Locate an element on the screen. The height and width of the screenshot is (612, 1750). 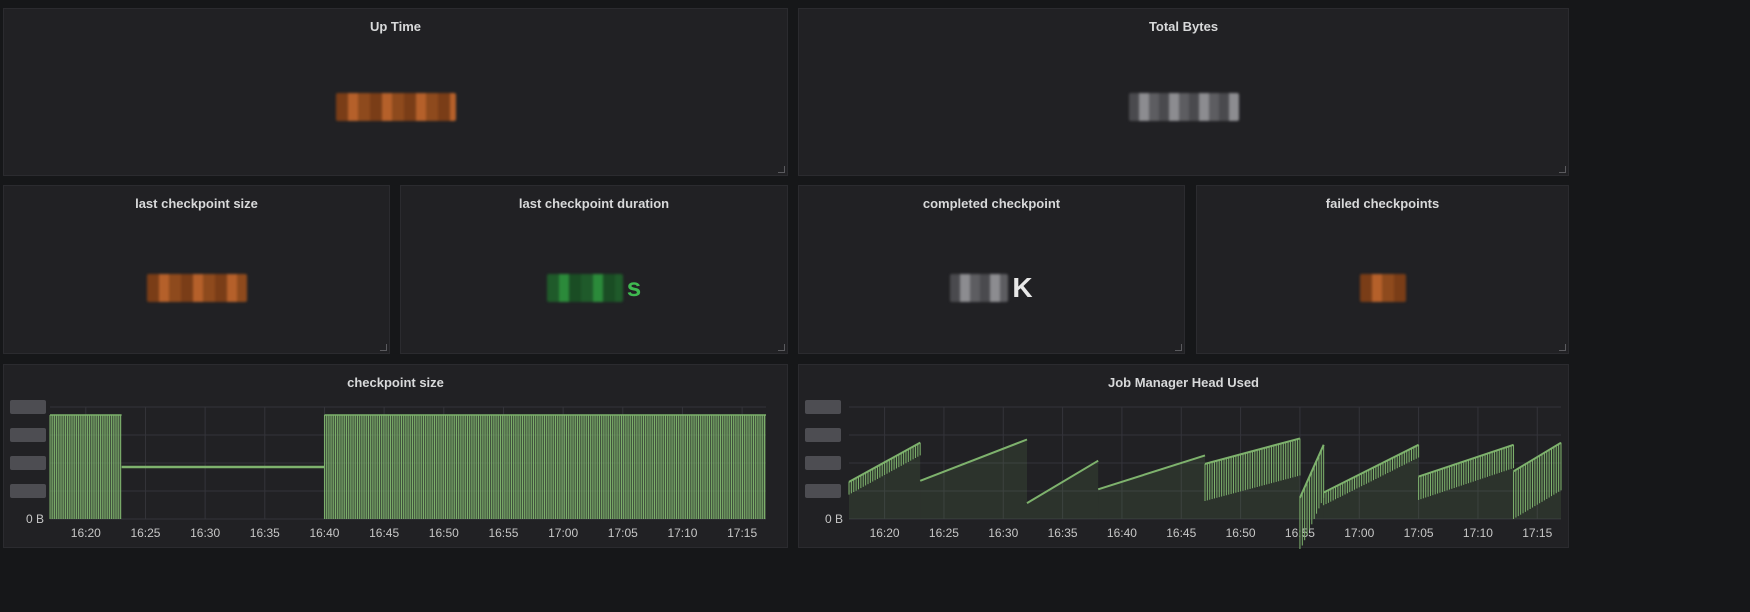
panel-title: Up Time is located at coordinates (395, 26).